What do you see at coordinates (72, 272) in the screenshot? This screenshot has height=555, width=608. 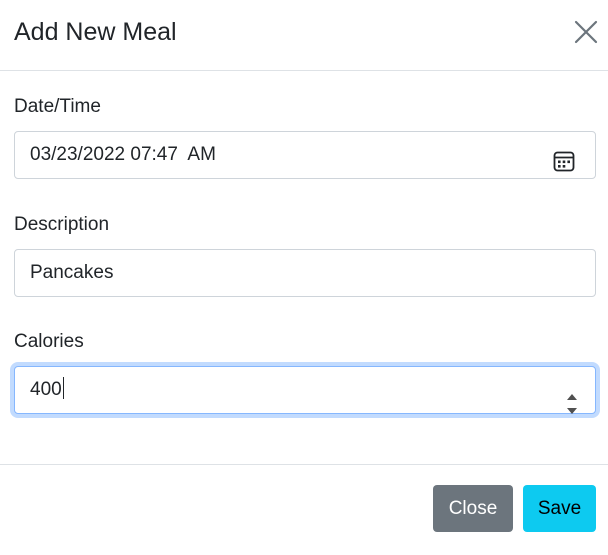 I see `description-value: Pancakes` at bounding box center [72, 272].